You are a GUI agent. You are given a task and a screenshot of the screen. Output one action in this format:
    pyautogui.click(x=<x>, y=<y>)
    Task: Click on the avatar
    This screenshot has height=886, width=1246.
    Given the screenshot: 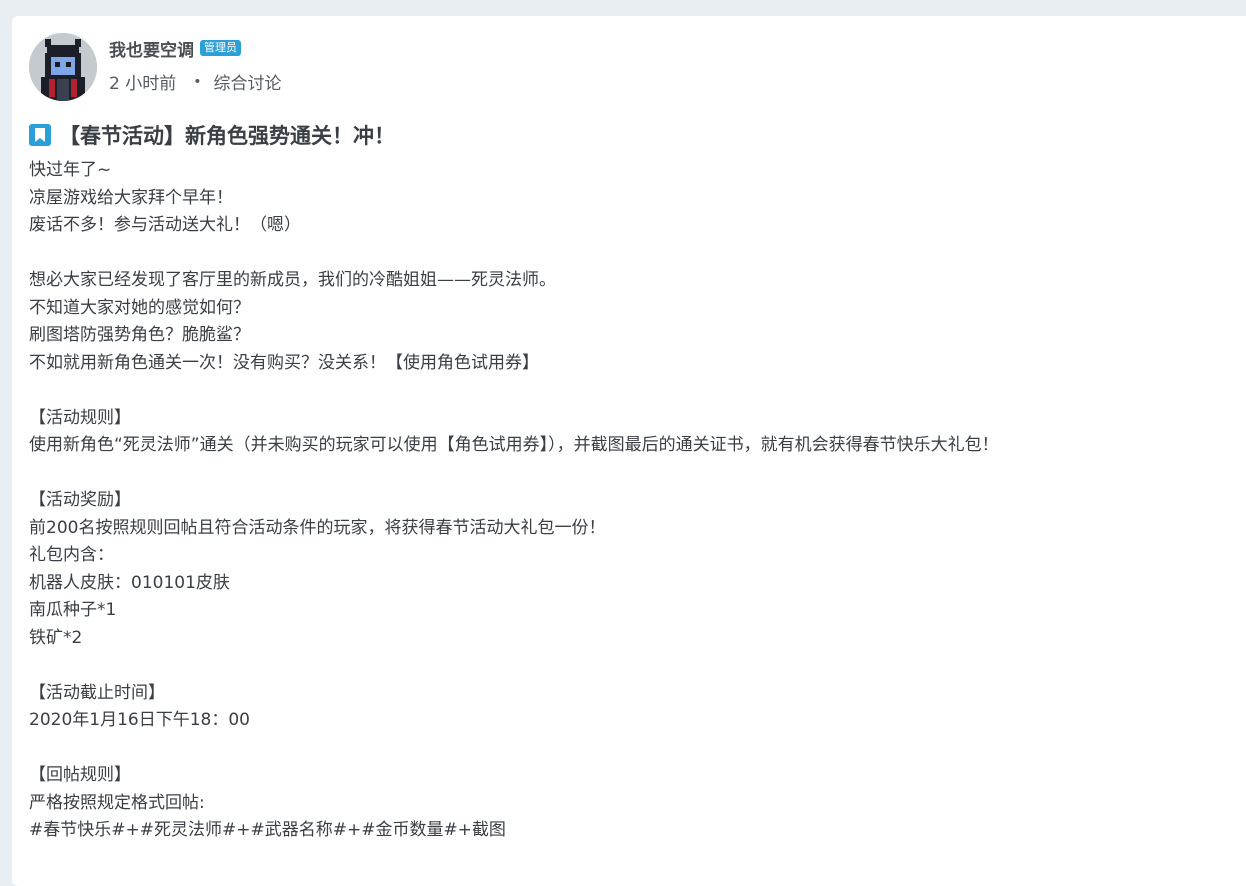 What is the action you would take?
    pyautogui.click(x=63, y=67)
    